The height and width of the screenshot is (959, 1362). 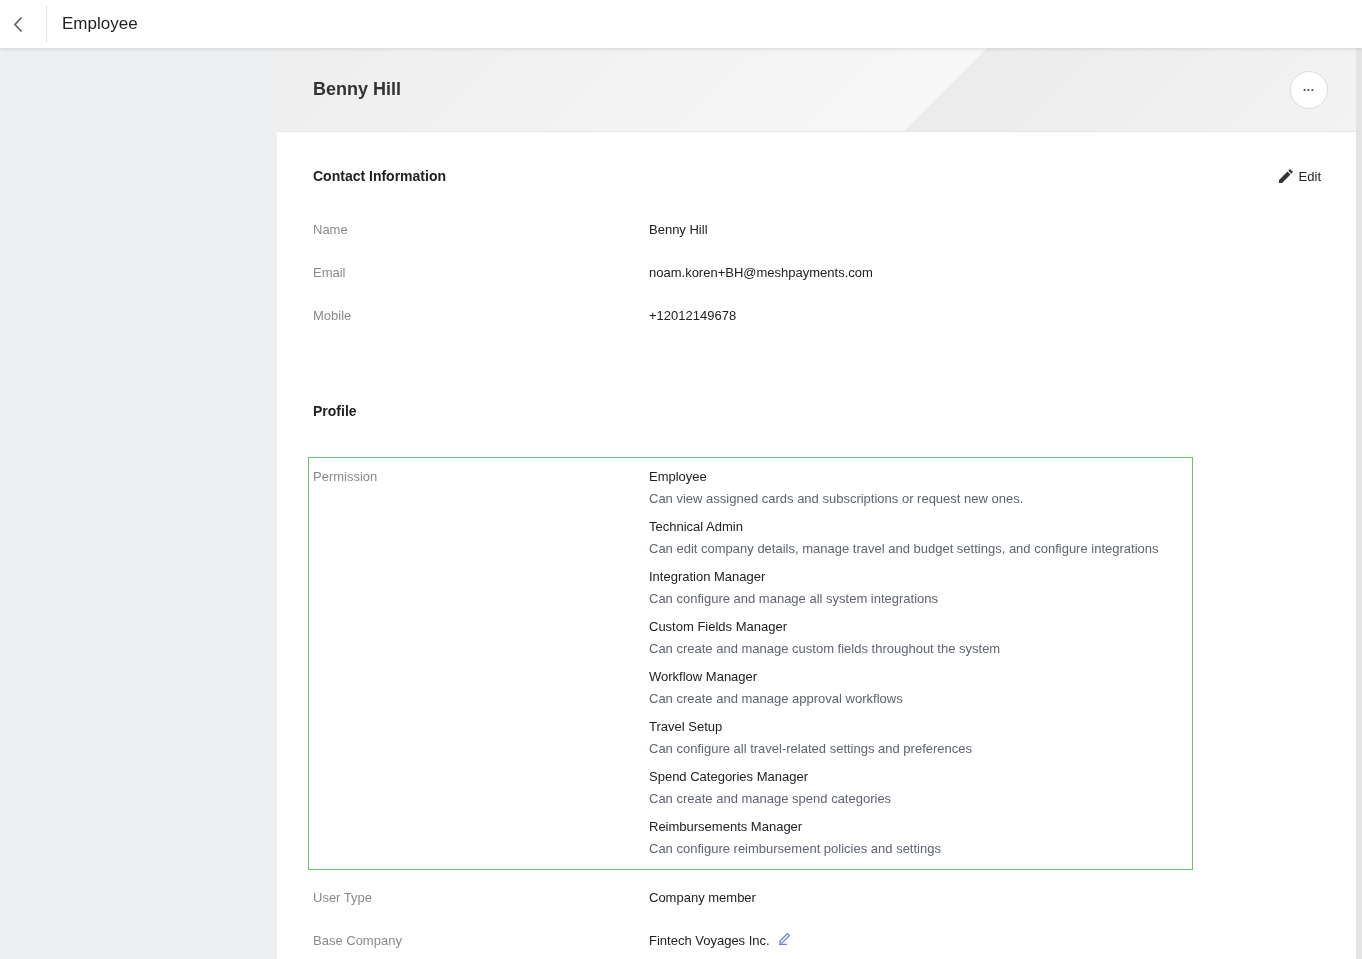 I want to click on role-name: Spend Categories Manager, so click(x=728, y=776).